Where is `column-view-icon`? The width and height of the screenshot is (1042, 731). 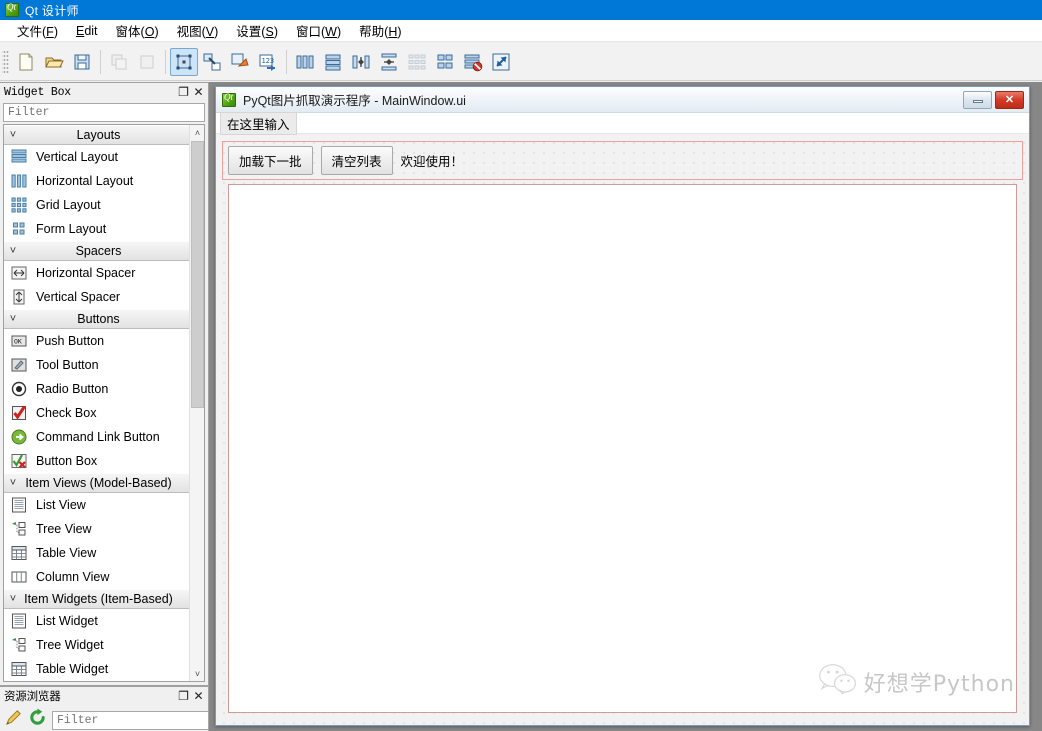
column-view-icon is located at coordinates (19, 577).